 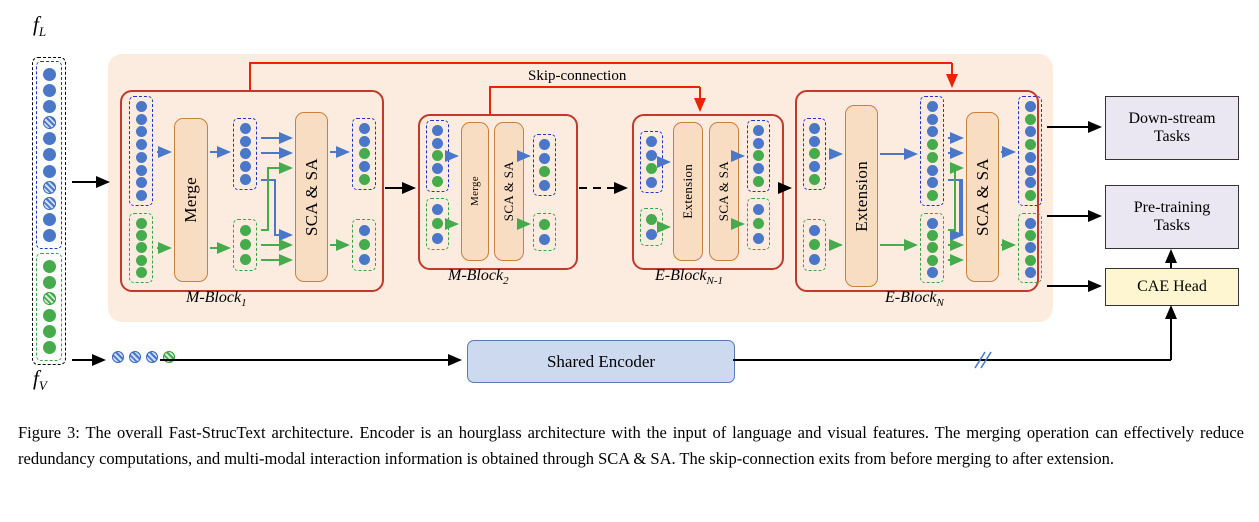 I want to click on e-block-n-output-language, so click(x=1030, y=151).